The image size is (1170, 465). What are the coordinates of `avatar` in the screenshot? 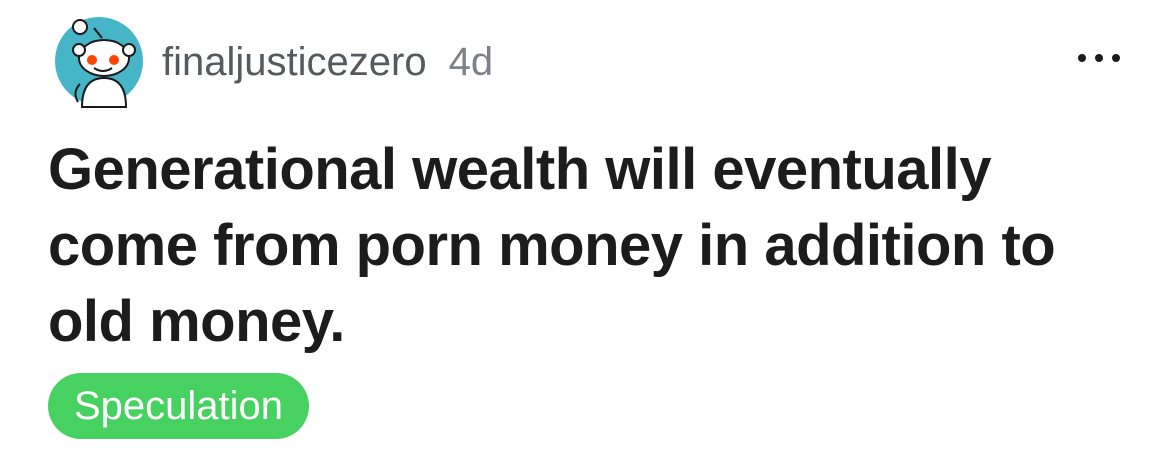 It's located at (99, 61).